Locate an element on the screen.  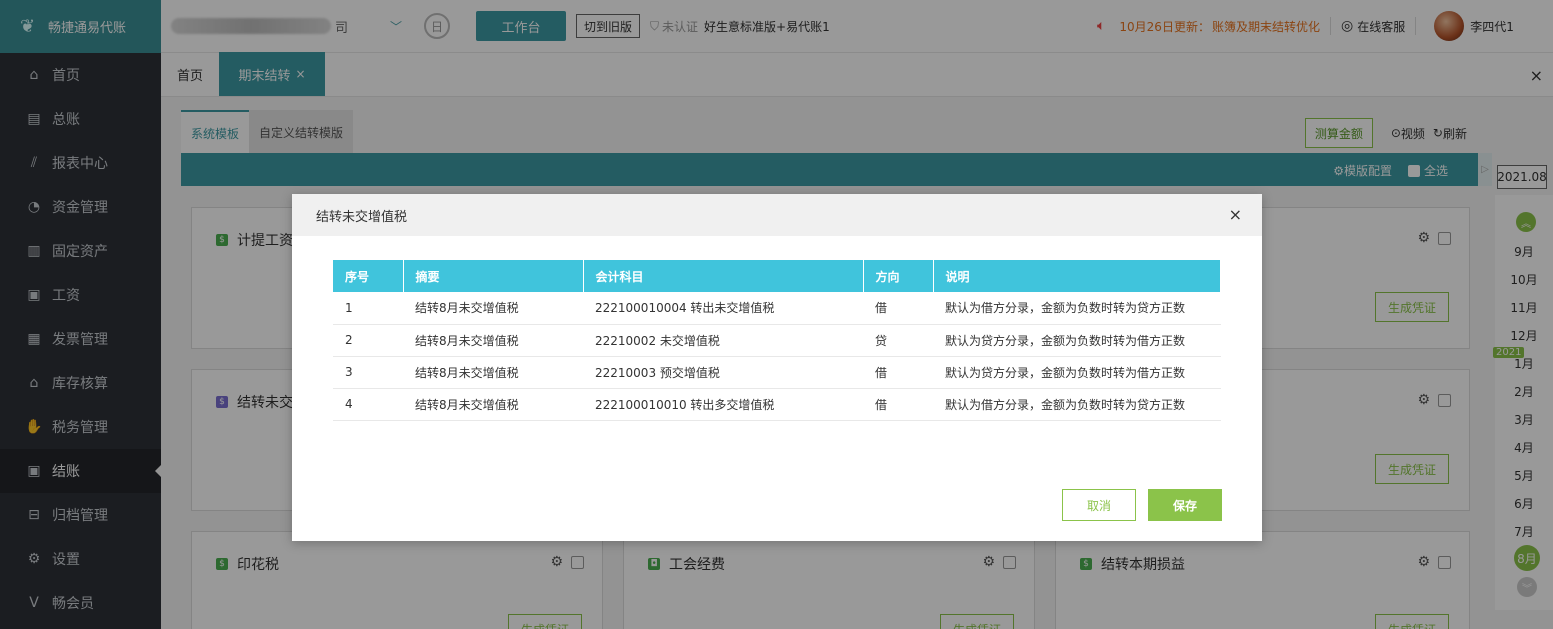
col-header-account: 会计科目 is located at coordinates (723, 276).